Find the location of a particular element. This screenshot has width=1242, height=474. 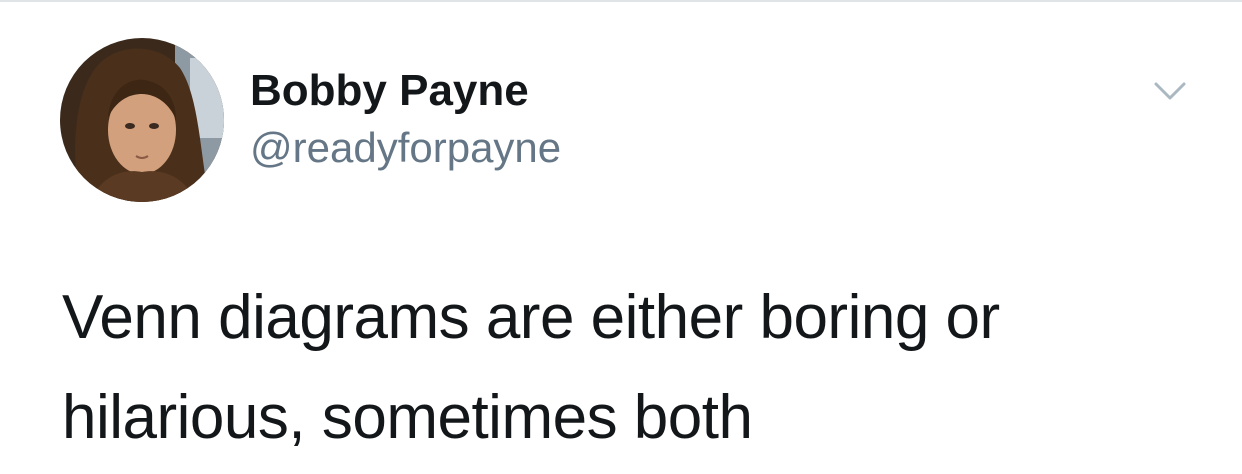

avatar is located at coordinates (142, 120).